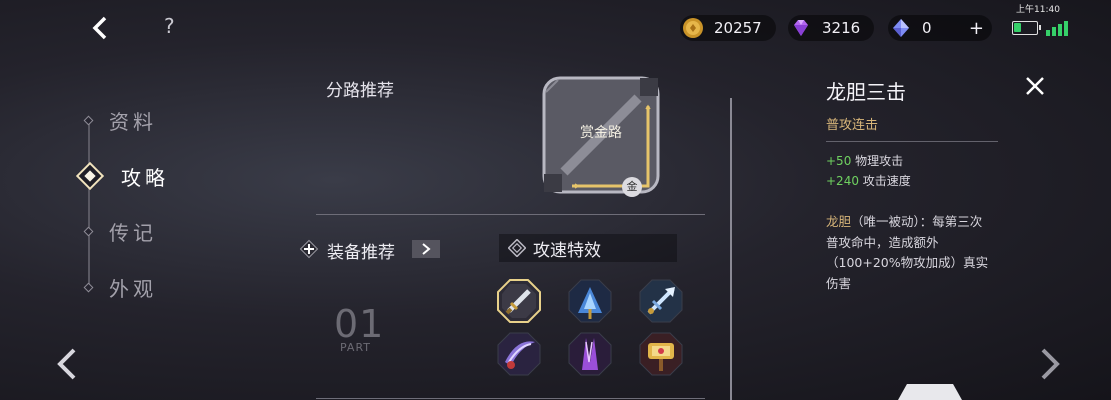  I want to click on signal-icon, so click(1057, 28).